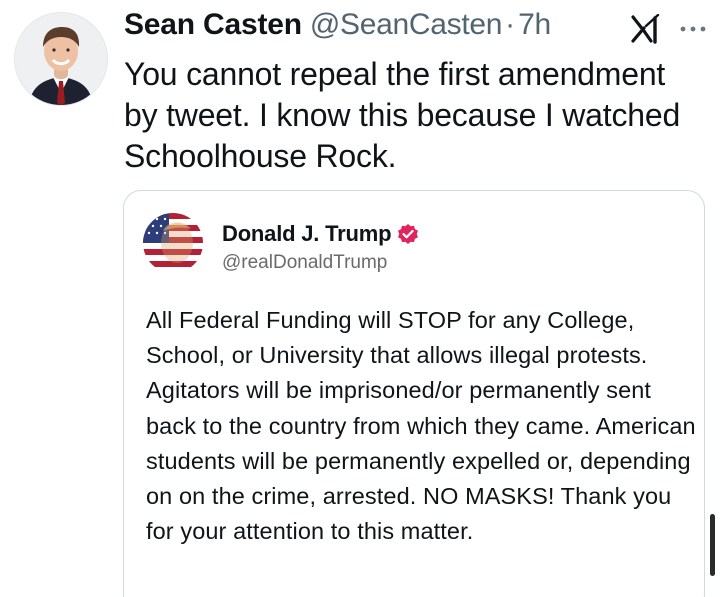 The image size is (720, 597). I want to click on grok-icon, so click(647, 29).